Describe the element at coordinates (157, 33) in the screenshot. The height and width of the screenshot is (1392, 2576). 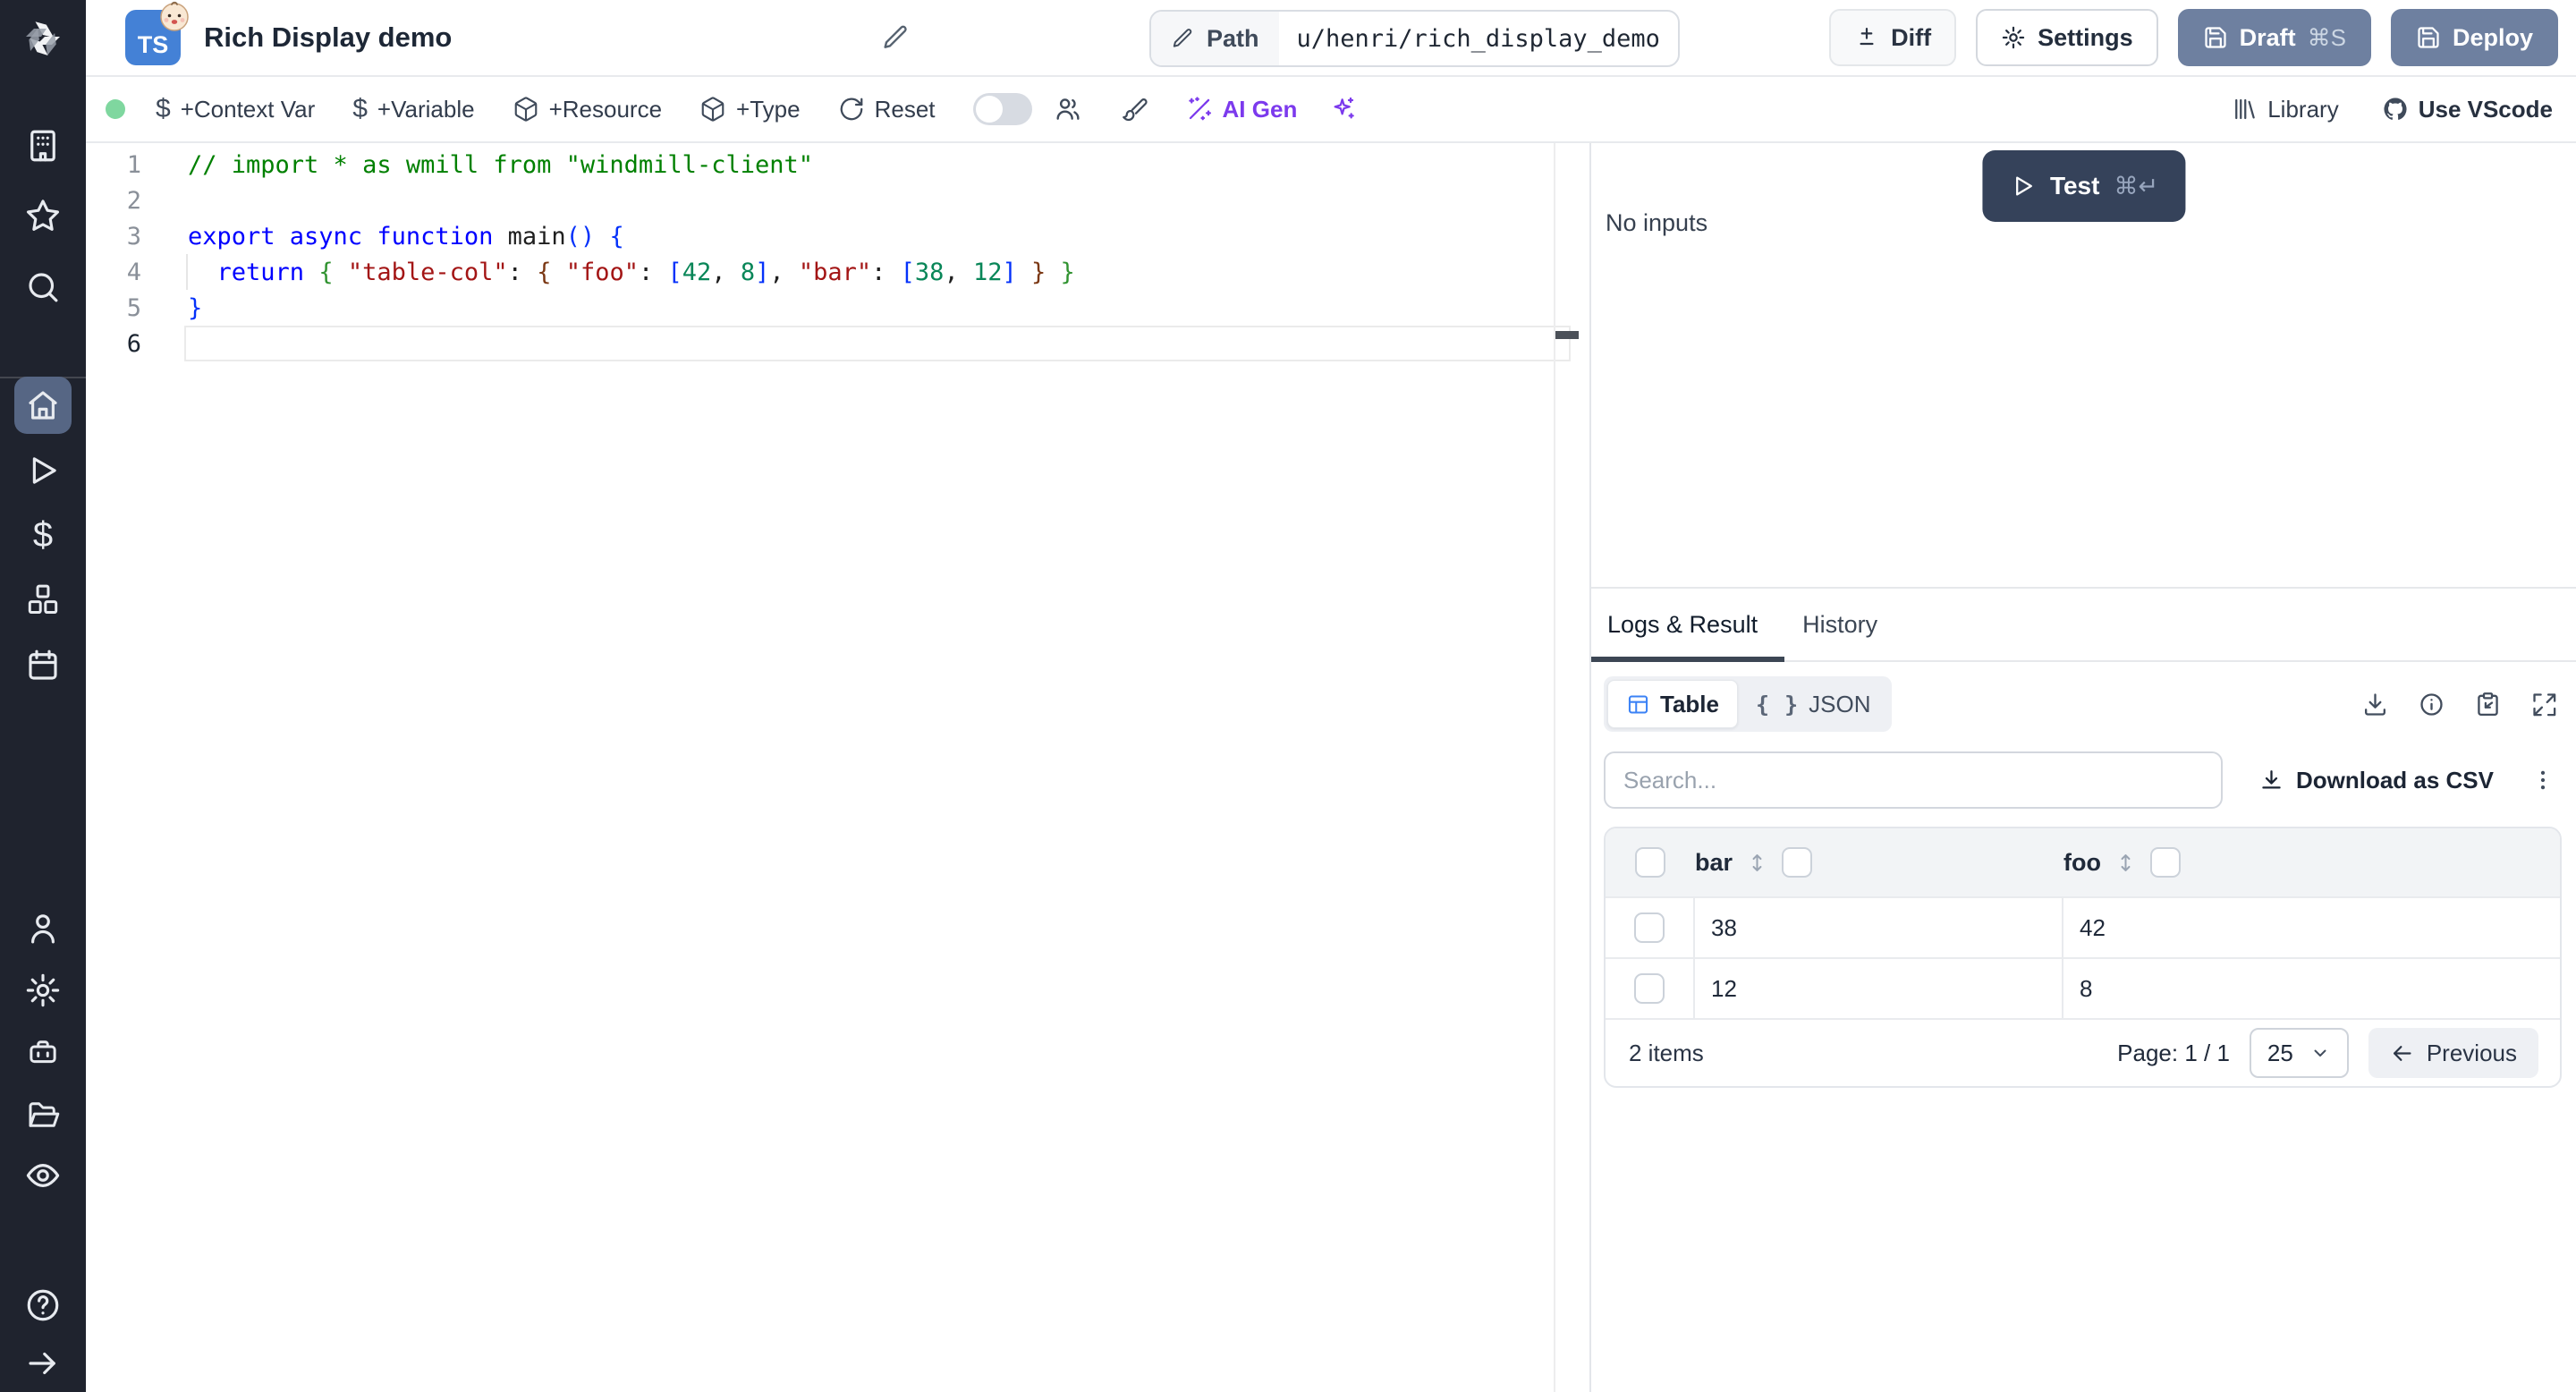
I see `language-badge: TS` at that location.